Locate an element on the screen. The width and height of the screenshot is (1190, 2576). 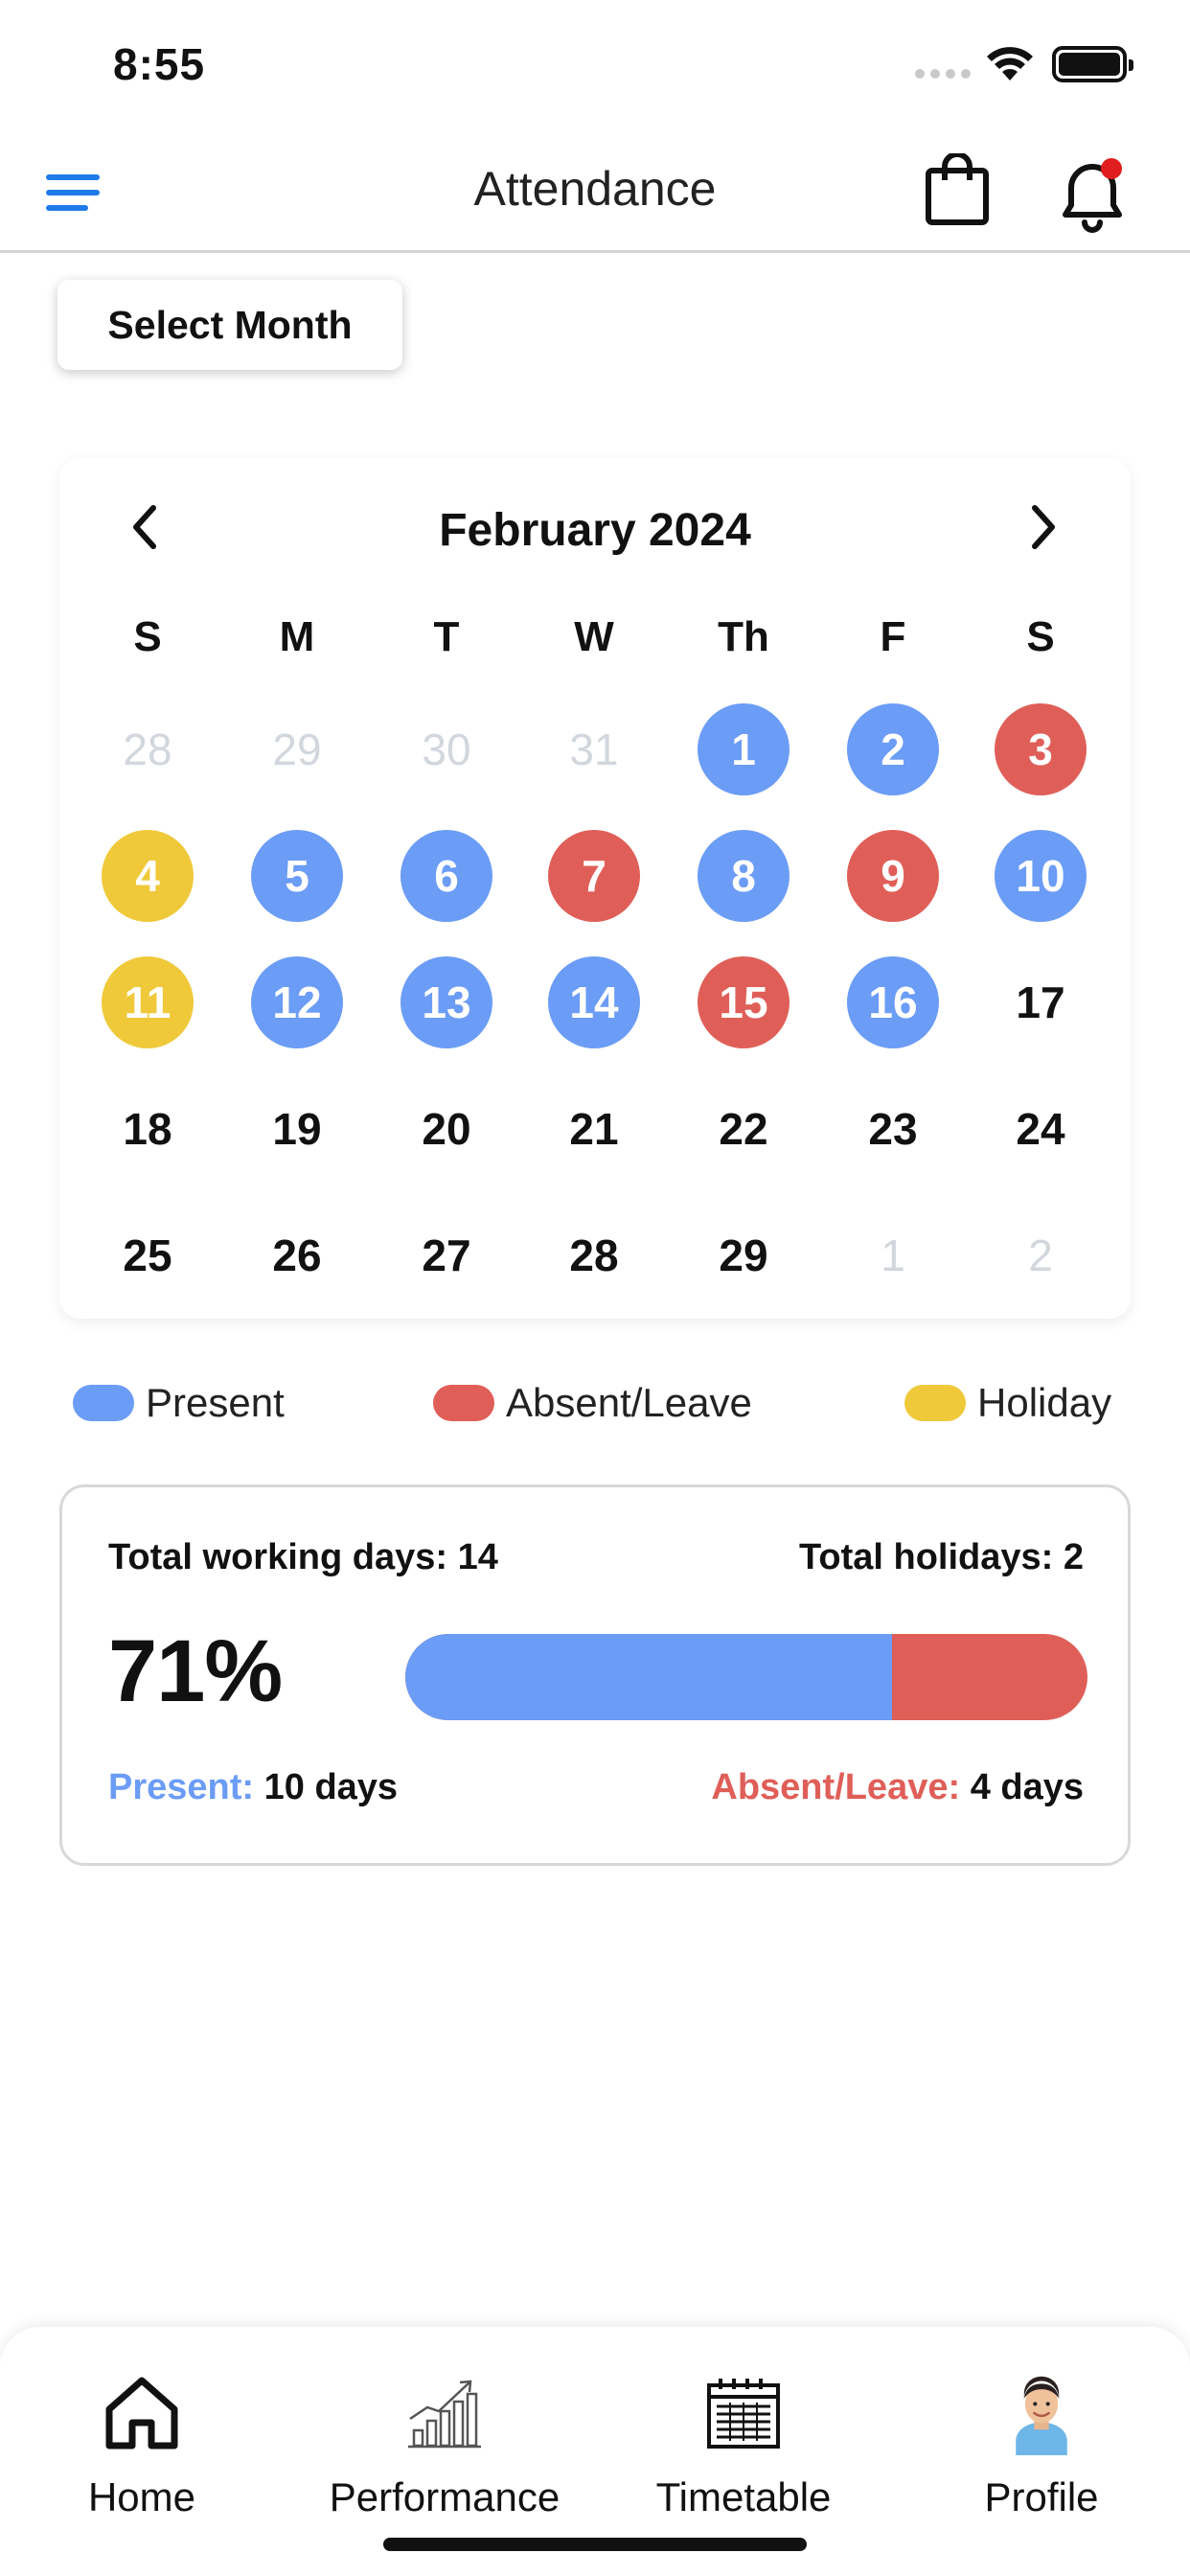
present-summary: Present: 10 days is located at coordinates (253, 1787).